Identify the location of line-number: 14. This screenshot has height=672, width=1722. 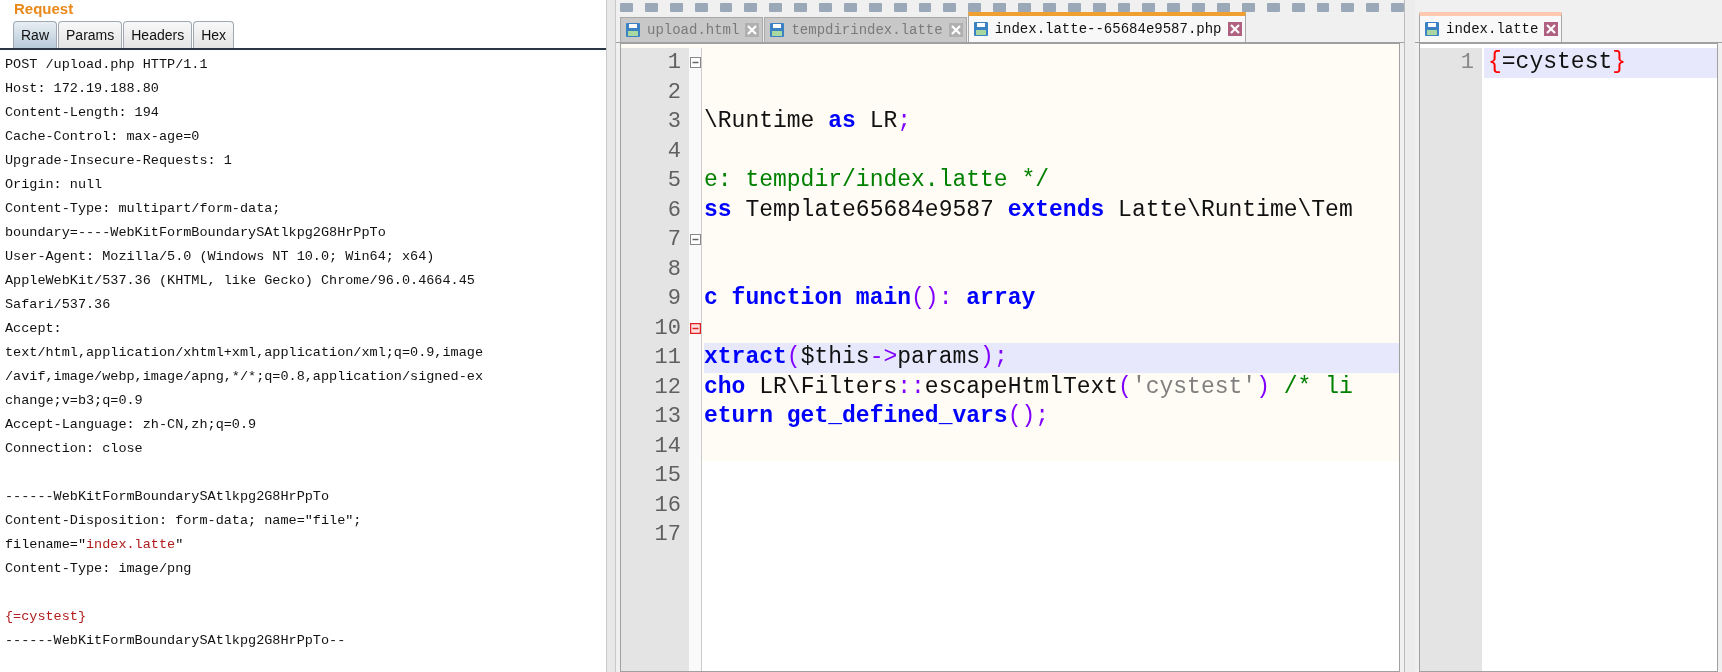
(667, 446).